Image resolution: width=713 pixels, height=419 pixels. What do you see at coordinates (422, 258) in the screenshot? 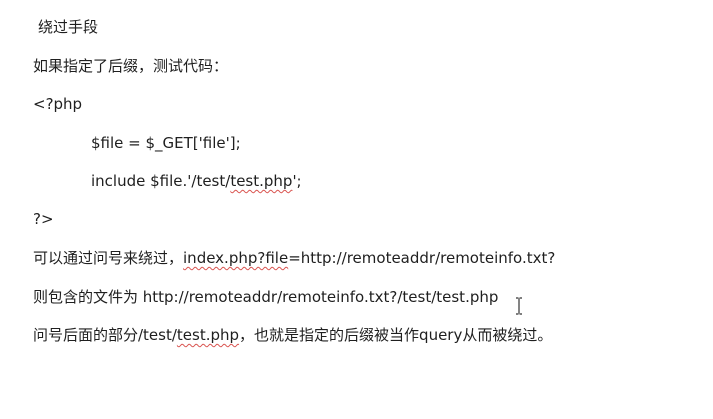
I see `bypass-suffix: =http://remoteaddr/remoteinfo.txt?` at bounding box center [422, 258].